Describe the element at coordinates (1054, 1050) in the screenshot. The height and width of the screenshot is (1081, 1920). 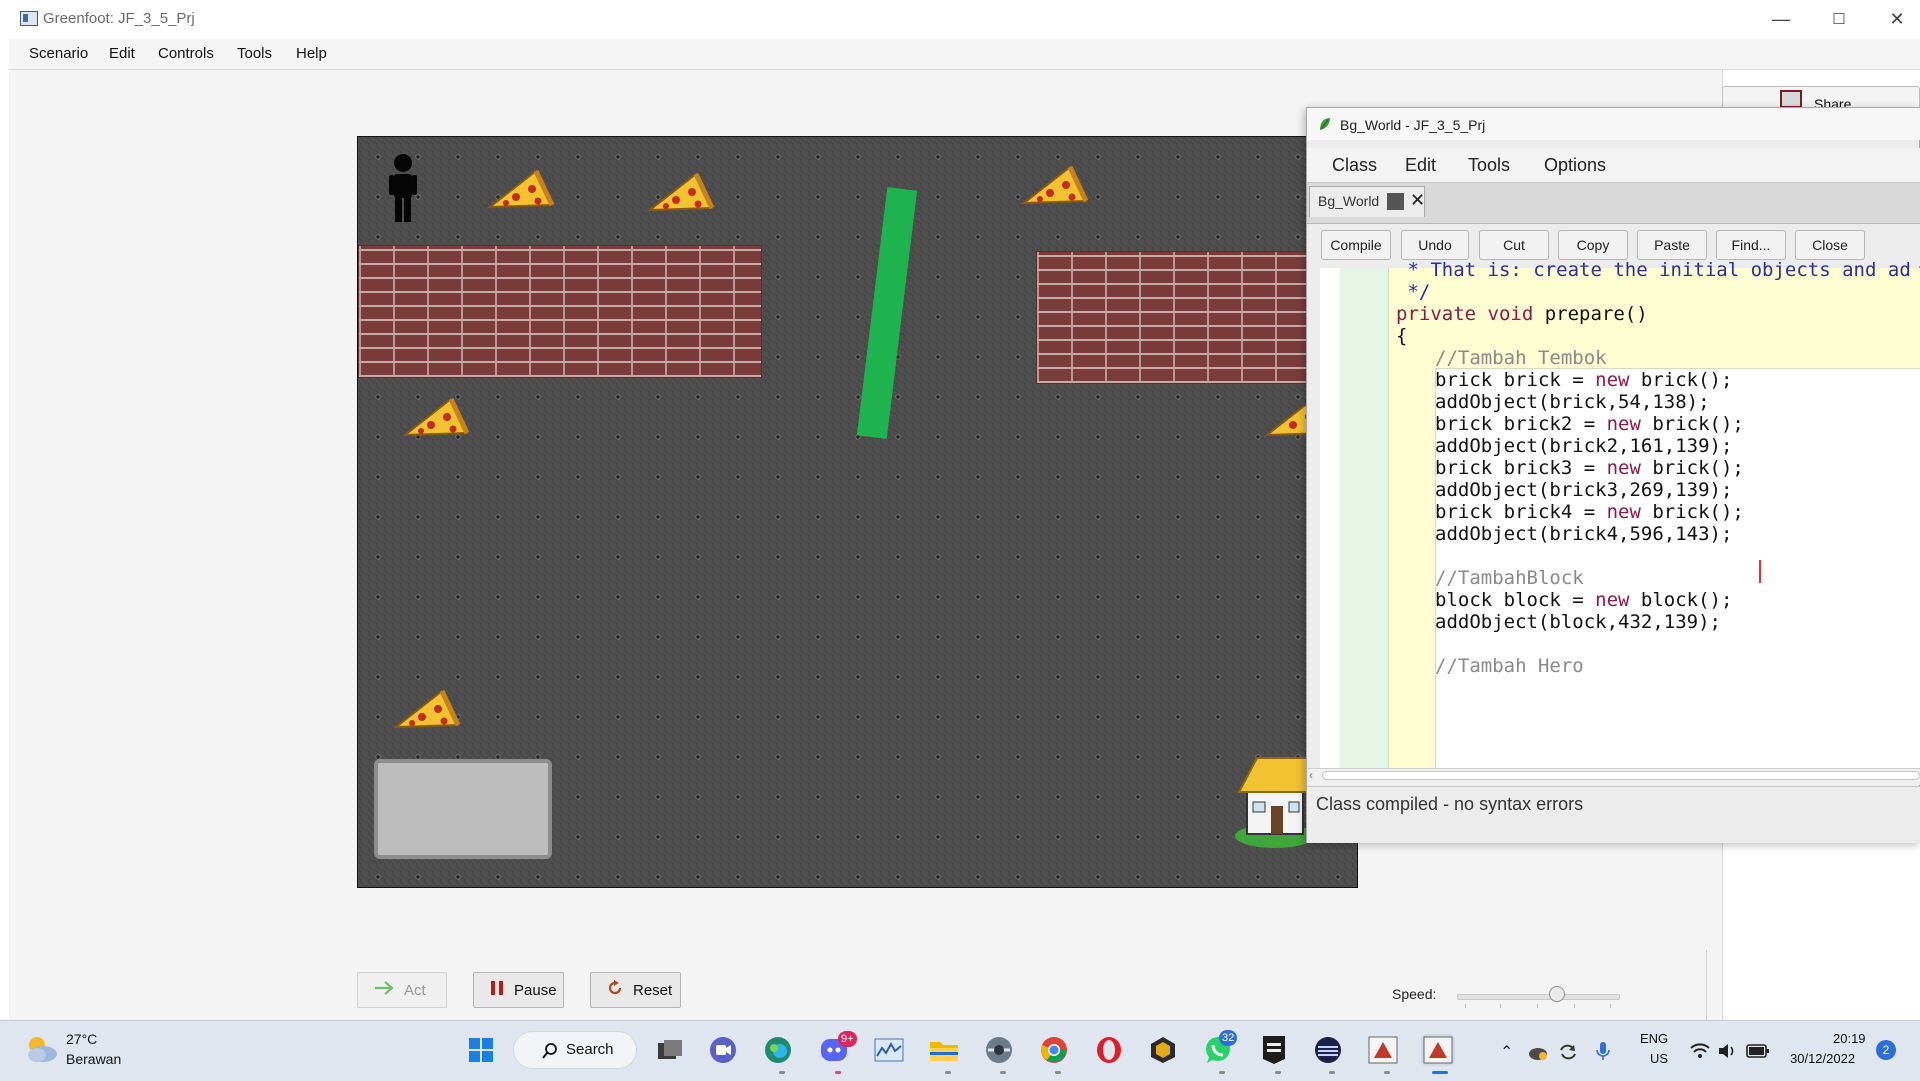
I see `chrome-icon` at that location.